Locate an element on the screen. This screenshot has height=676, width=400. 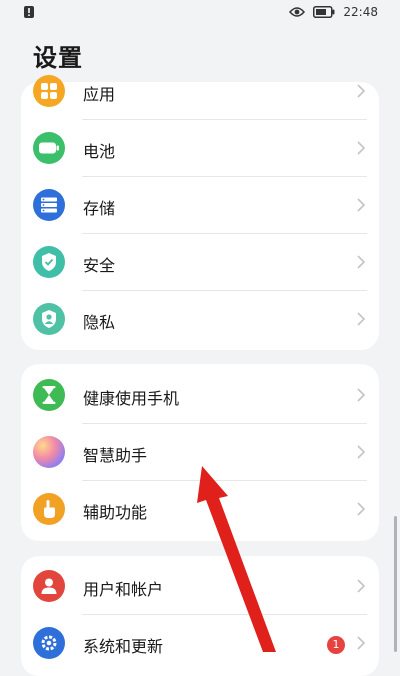
scrollbar is located at coordinates (395, 584).